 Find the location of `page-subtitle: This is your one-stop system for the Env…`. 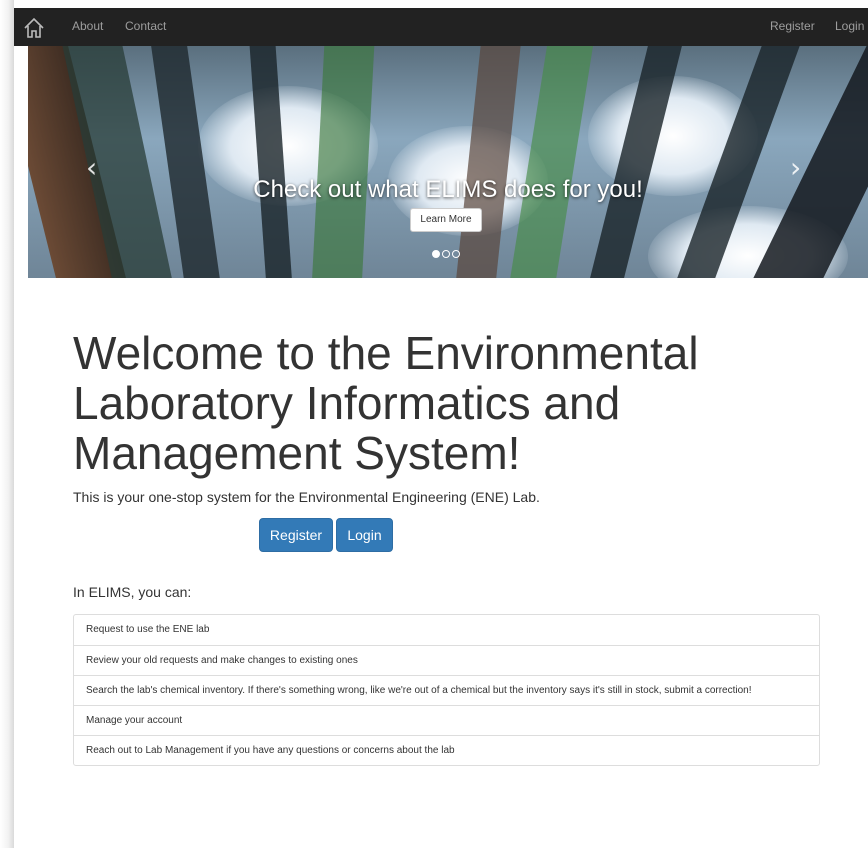

page-subtitle: This is your one-stop system for the Env… is located at coordinates (306, 497).